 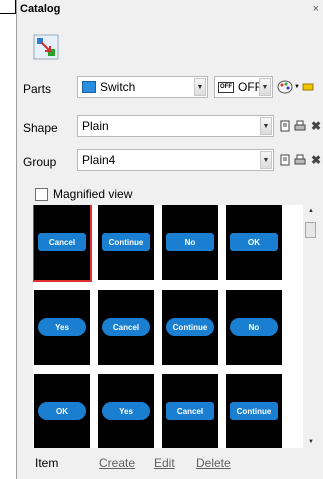 What do you see at coordinates (40, 162) in the screenshot?
I see `group-label: Group` at bounding box center [40, 162].